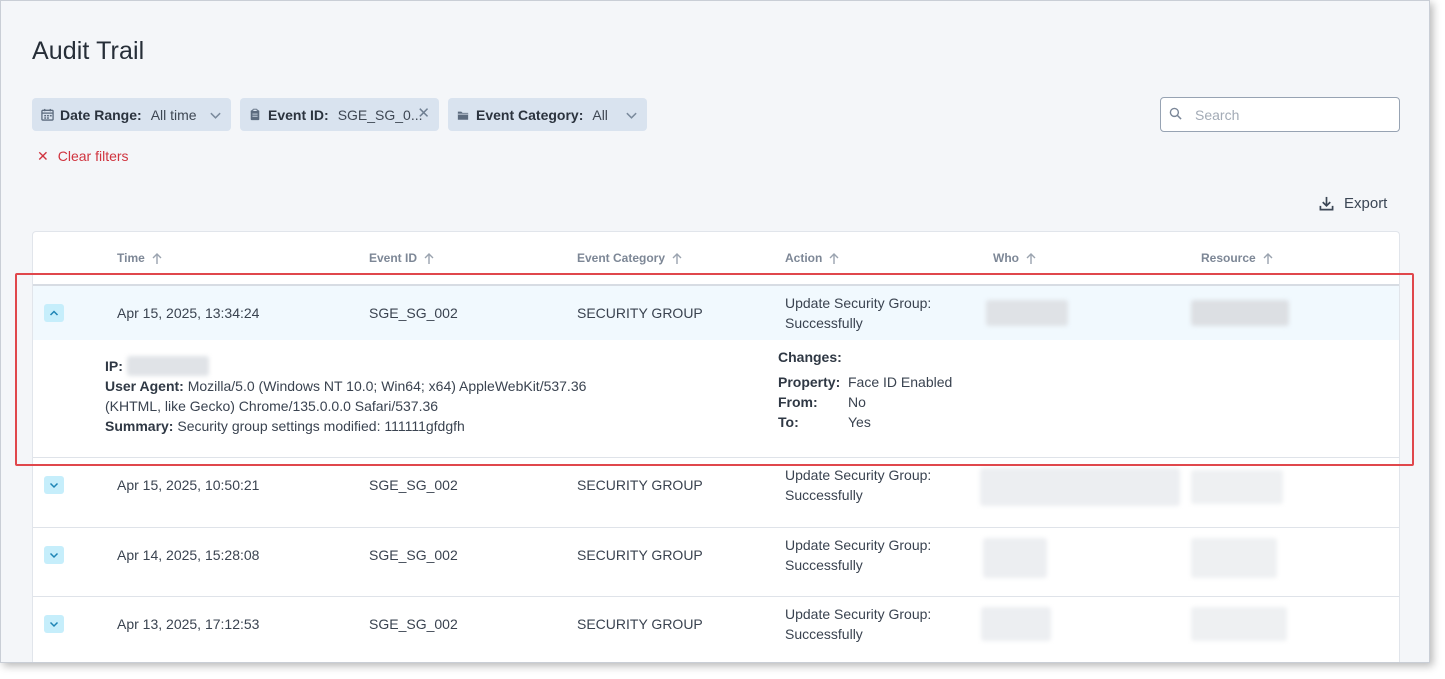  Describe the element at coordinates (101, 114) in the screenshot. I see `date-range-label: Date Range:` at that location.